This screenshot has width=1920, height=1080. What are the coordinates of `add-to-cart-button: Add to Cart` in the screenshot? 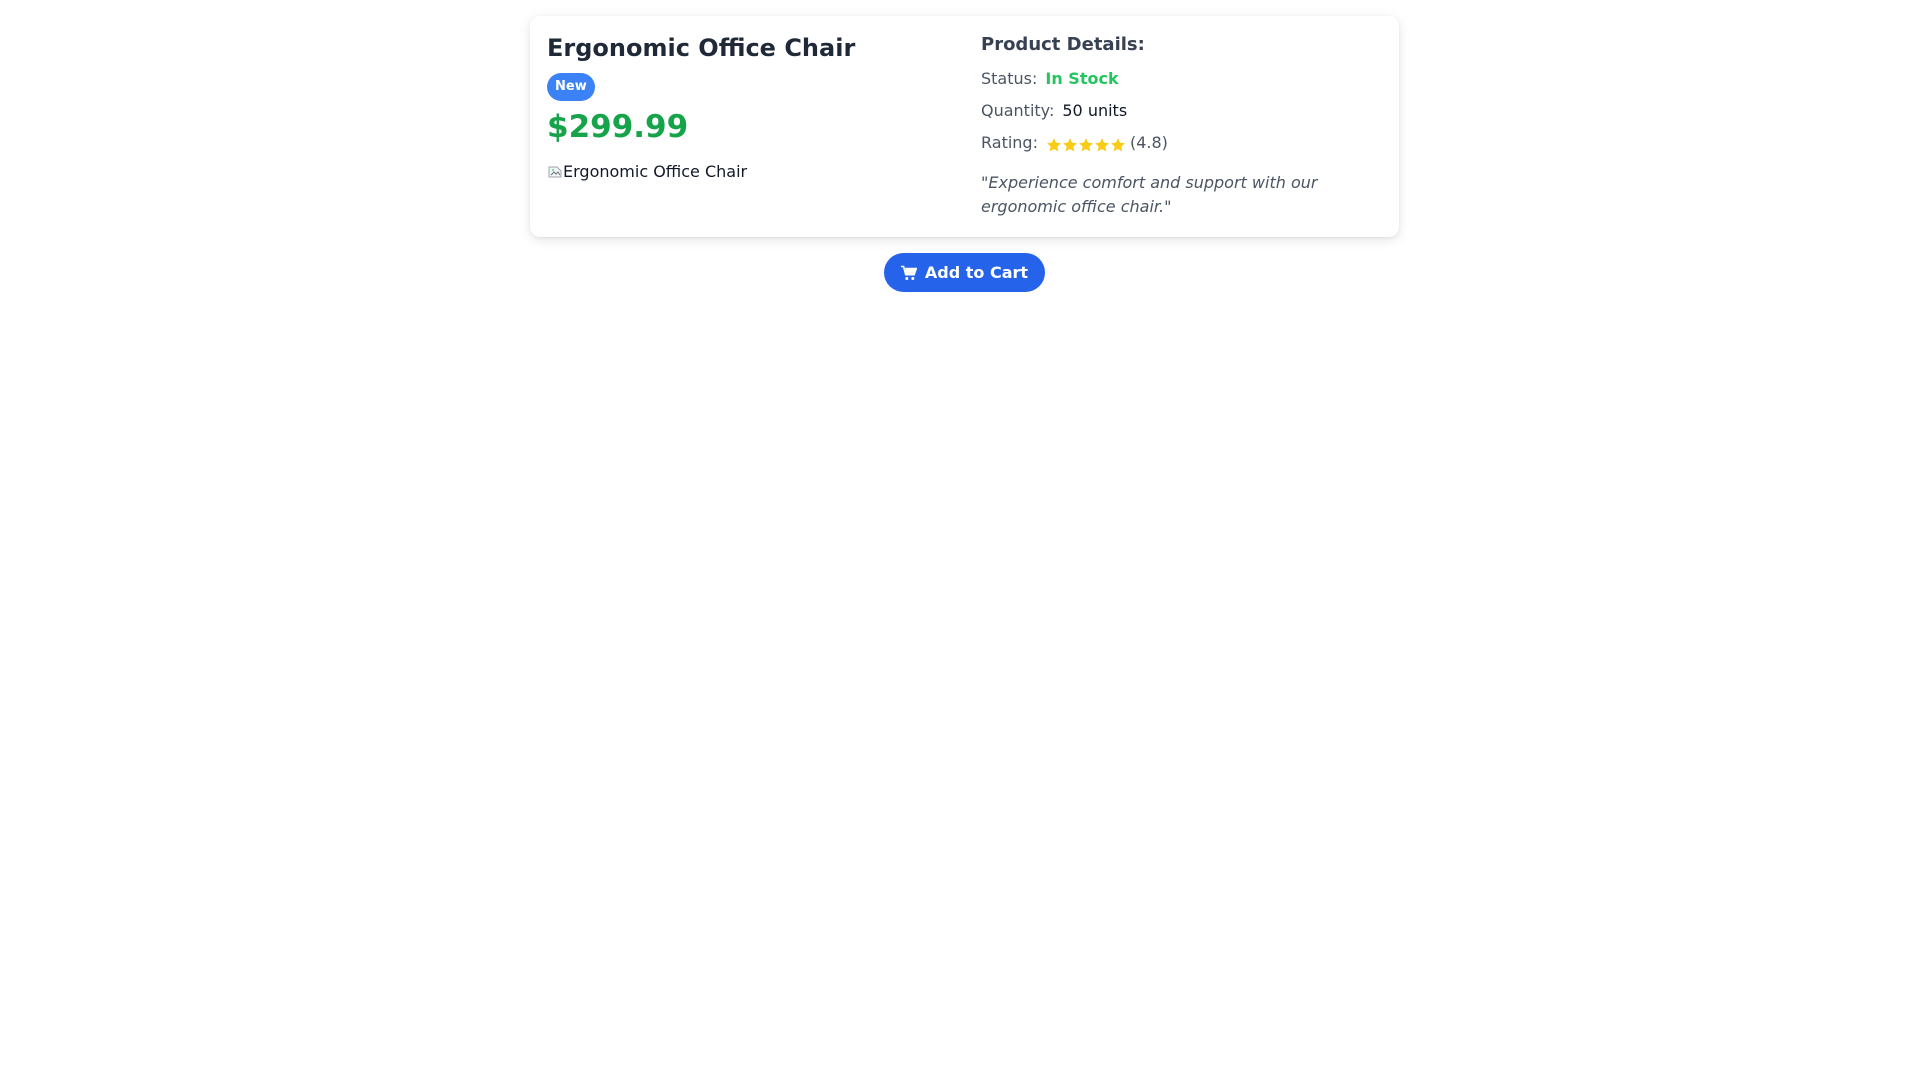 It's located at (964, 272).